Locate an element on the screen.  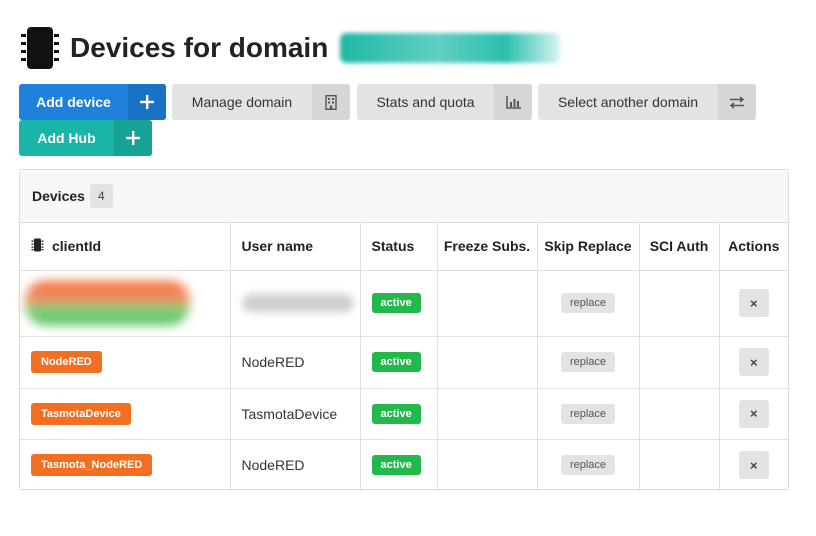
page-header: Devices for domain is located at coordinates (290, 48).